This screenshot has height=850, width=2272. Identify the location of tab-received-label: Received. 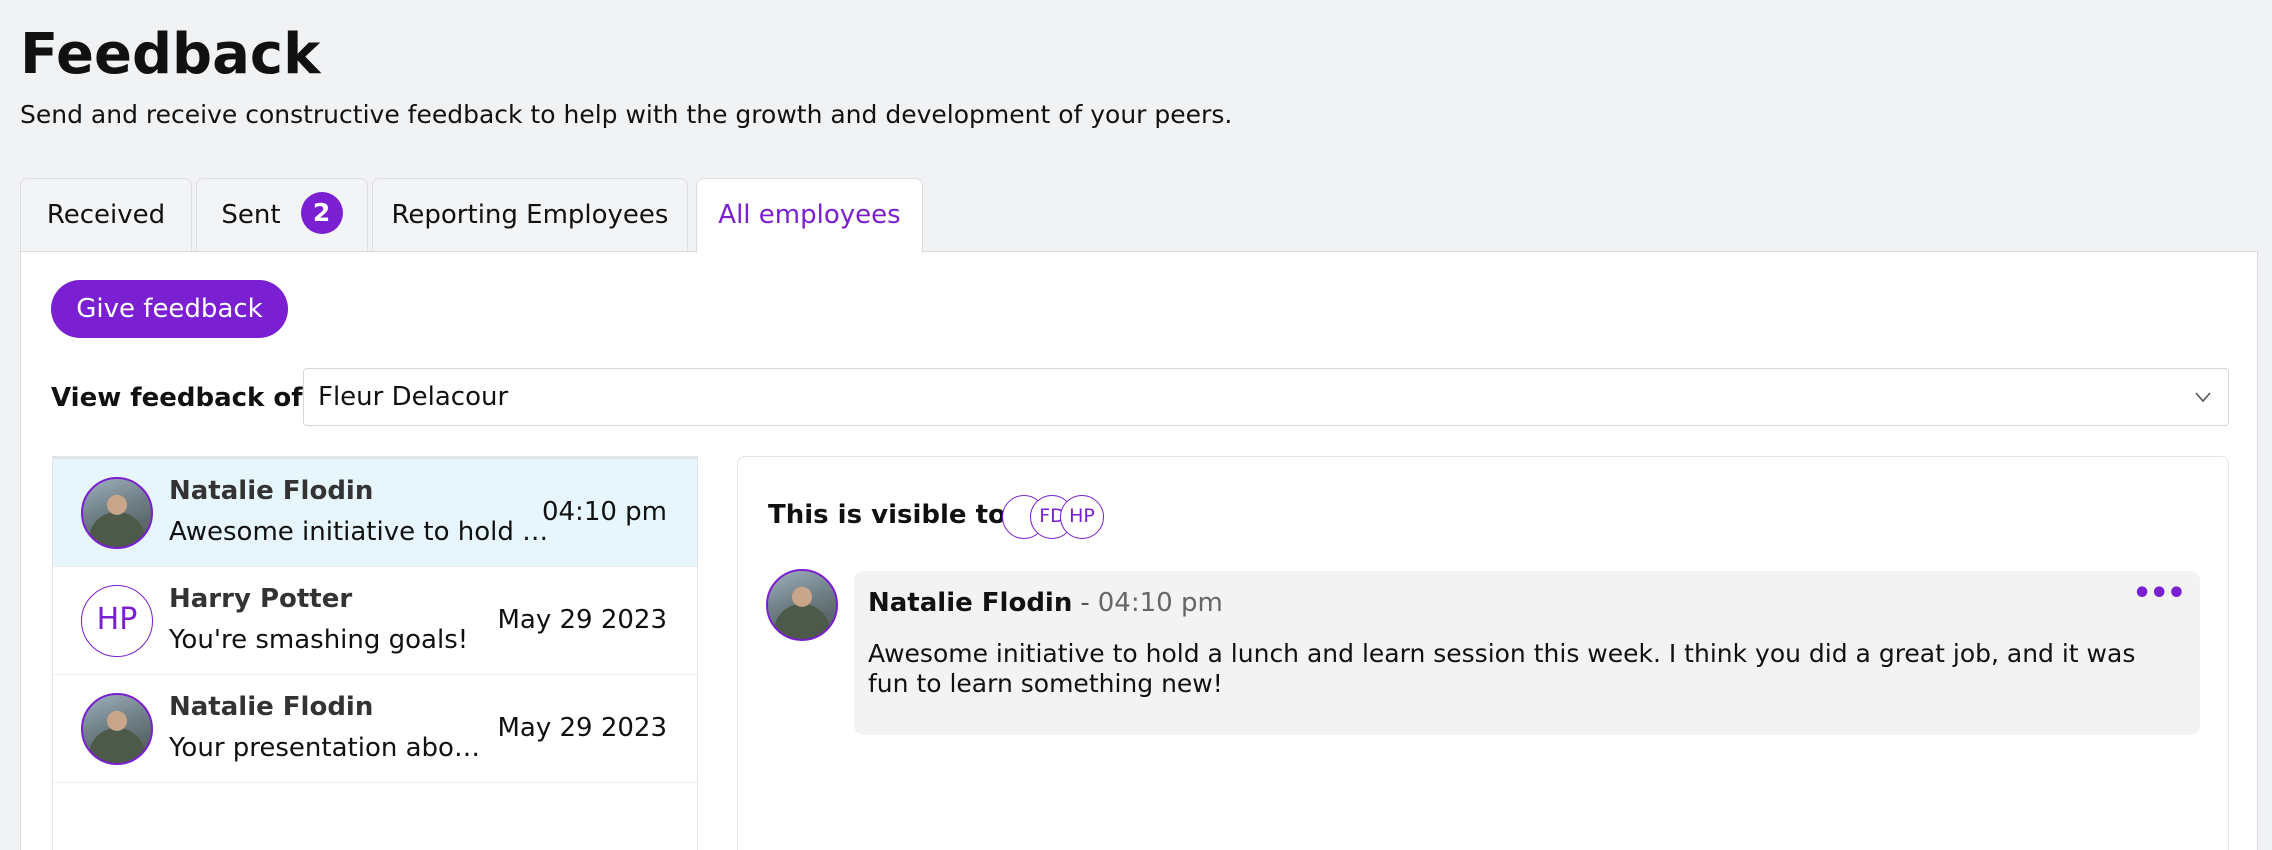
(106, 215).